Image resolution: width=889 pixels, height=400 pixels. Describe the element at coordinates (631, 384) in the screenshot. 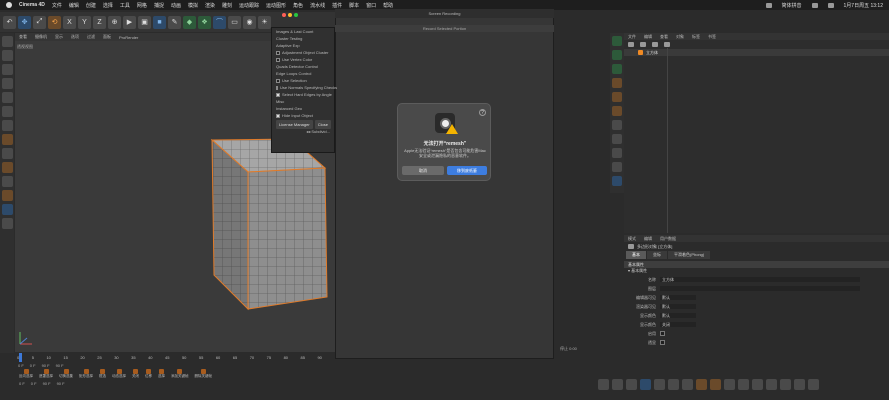

I see `prev-frame-icon` at that location.